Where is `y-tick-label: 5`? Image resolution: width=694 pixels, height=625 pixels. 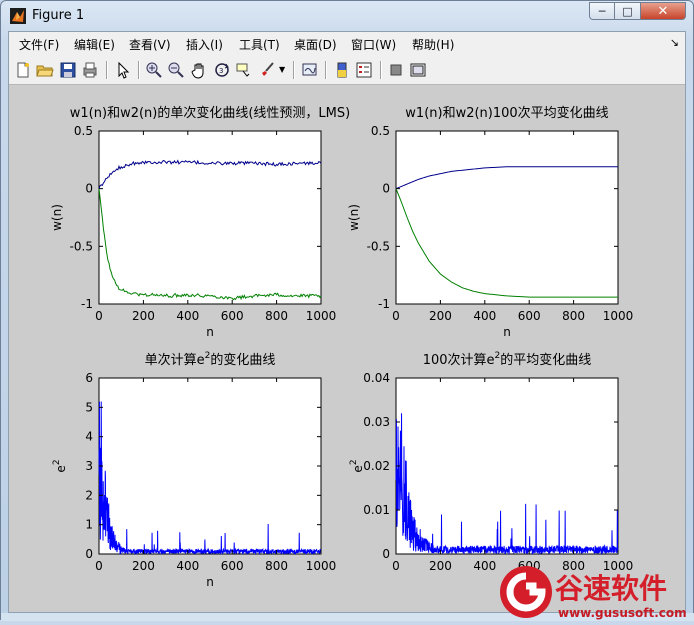 y-tick-label: 5 is located at coordinates (89, 407).